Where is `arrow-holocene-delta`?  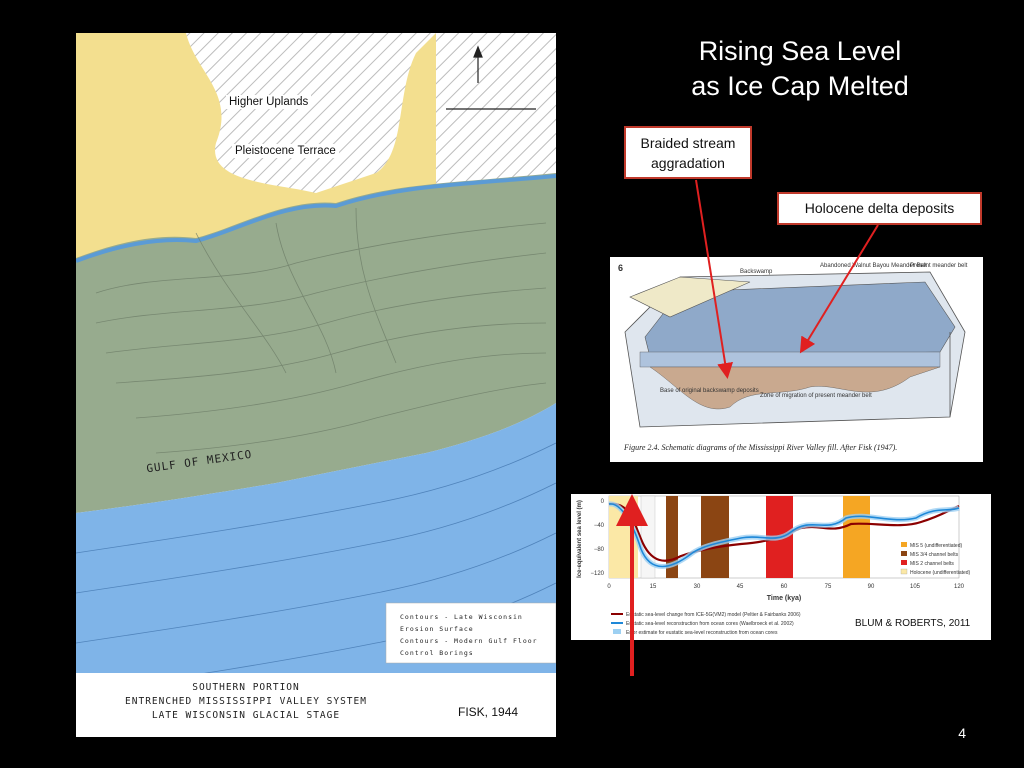 arrow-holocene-delta is located at coordinates (839, 289).